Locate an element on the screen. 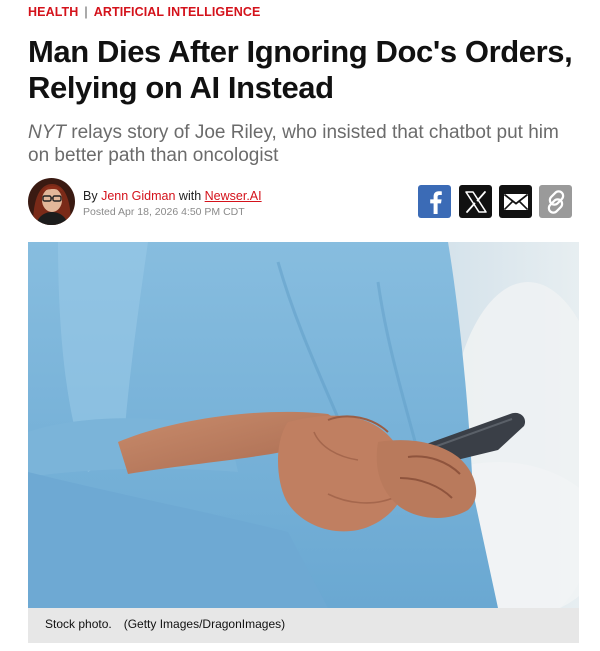 This screenshot has width=600, height=651. caption-label: Stock photo. is located at coordinates (78, 624).